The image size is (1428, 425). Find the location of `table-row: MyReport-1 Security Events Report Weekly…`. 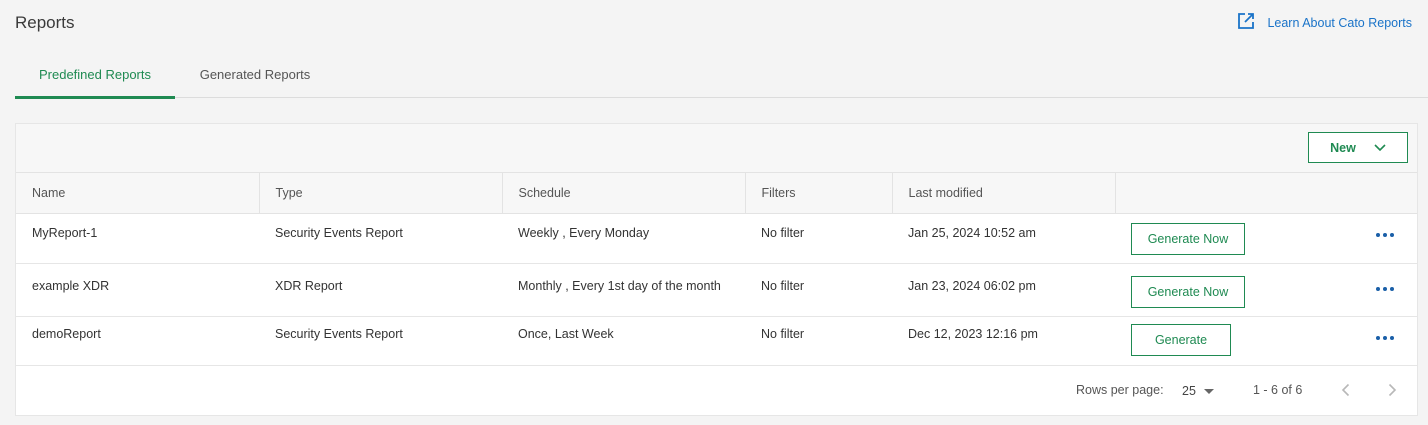

table-row: MyReport-1 Security Events Report Weekly… is located at coordinates (716, 238).